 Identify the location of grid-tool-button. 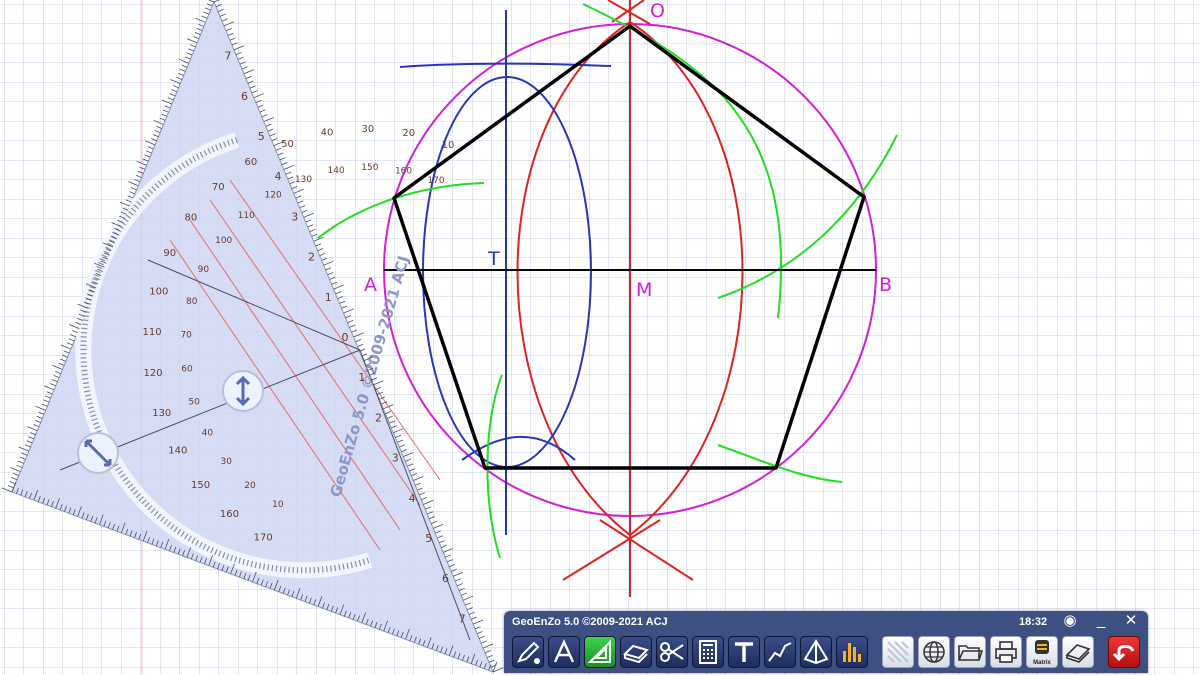
(898, 652).